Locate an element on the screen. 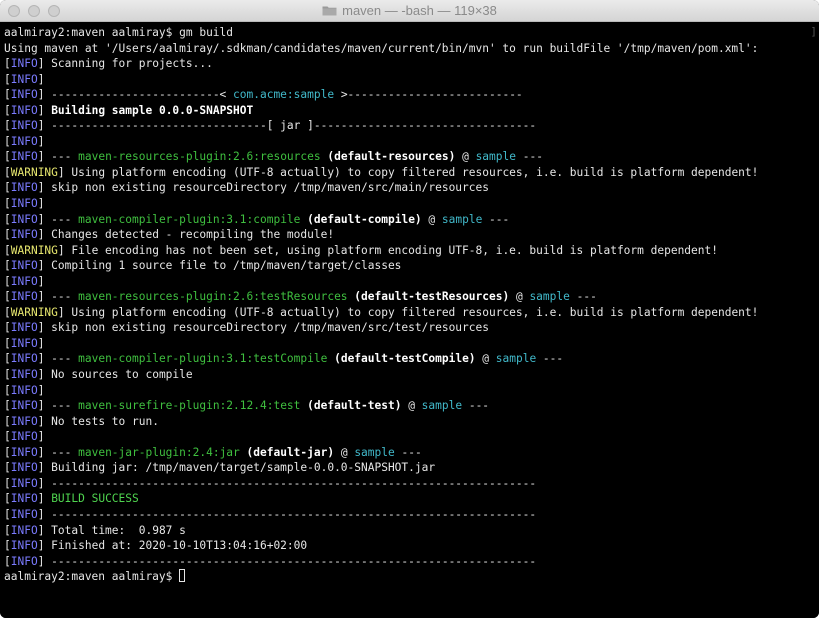  terminal-line: [INFO] Building sample 0.0.0-SNAPSHOT is located at coordinates (409, 111).